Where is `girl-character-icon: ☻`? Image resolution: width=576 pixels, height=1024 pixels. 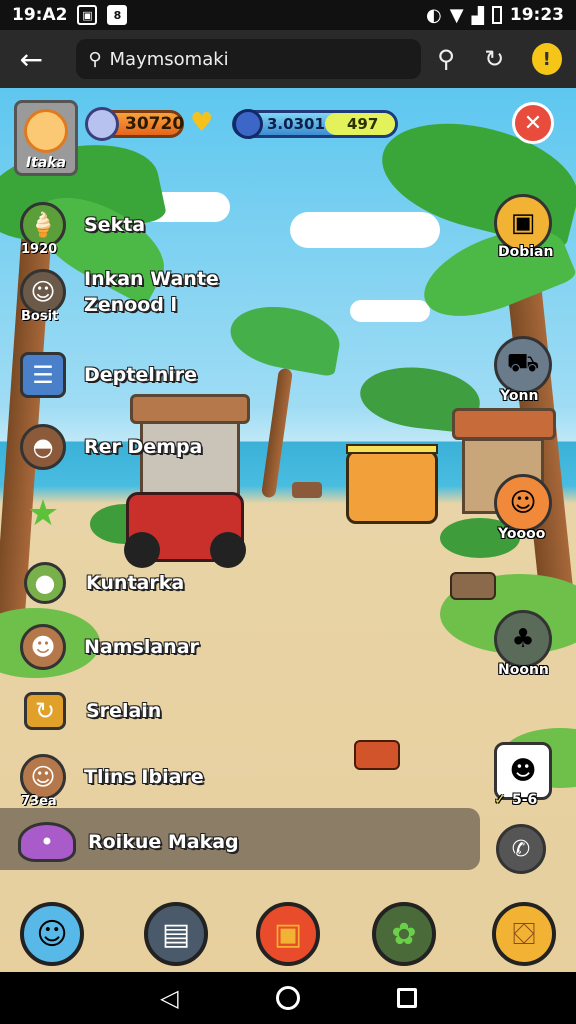 girl-character-icon: ☻ is located at coordinates (43, 647).